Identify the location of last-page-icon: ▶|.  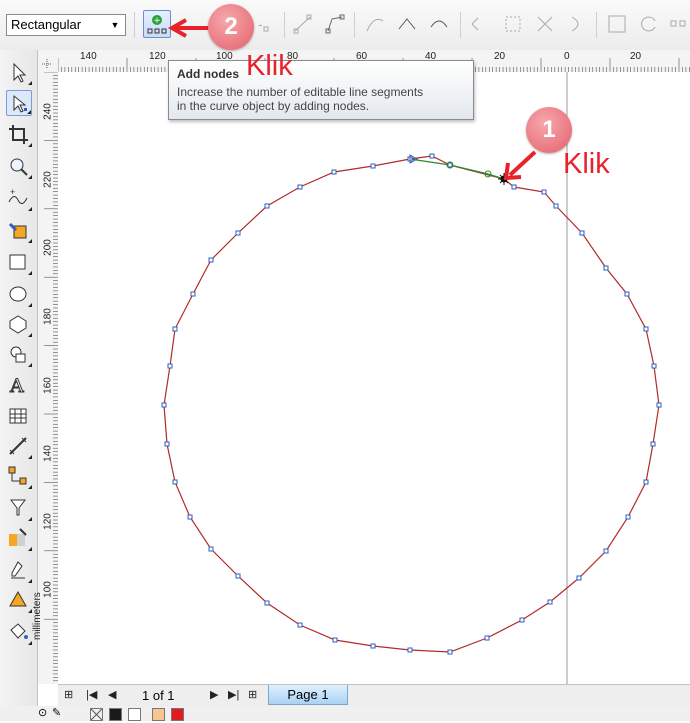
(233, 694).